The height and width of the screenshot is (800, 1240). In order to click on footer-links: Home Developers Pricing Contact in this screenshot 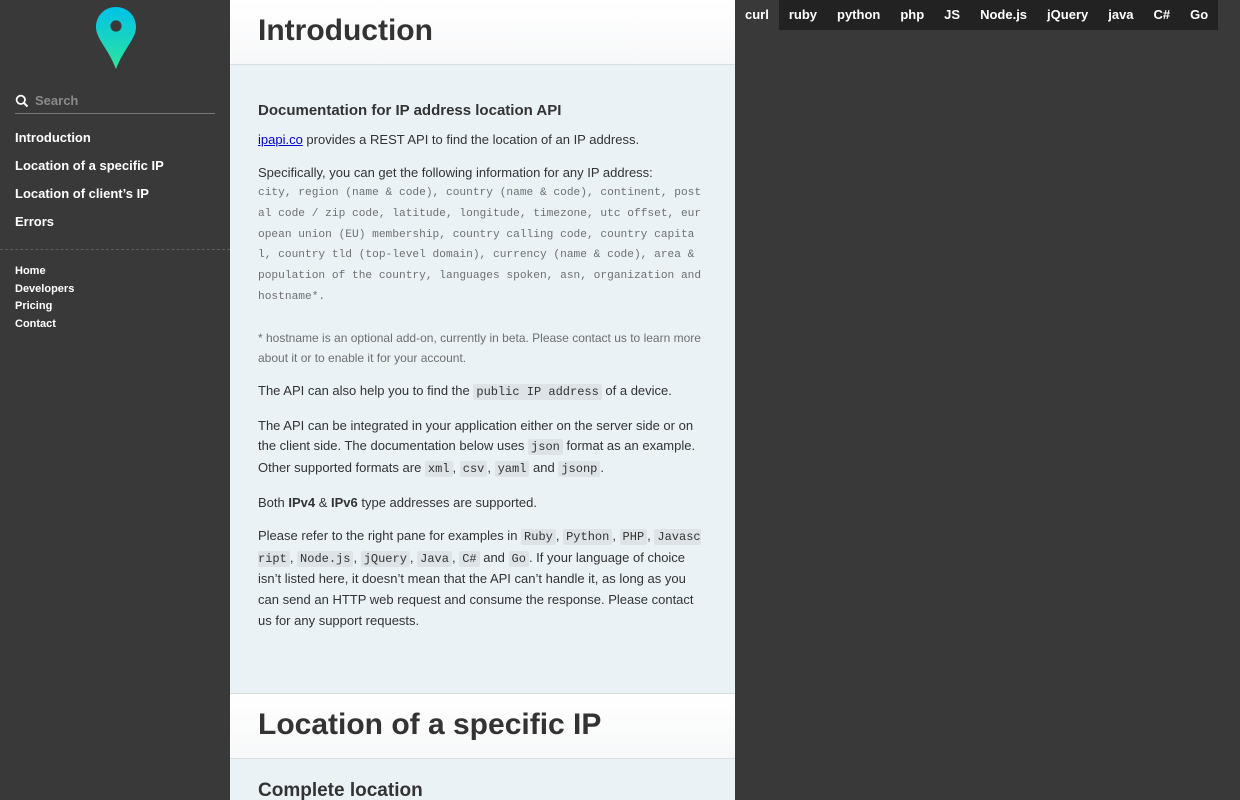, I will do `click(44, 298)`.